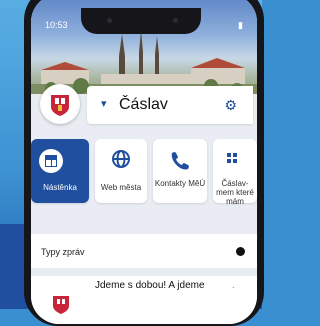 This screenshot has height=326, width=320. I want to click on tile-label: Čáslav-mem které mám, so click(235, 192).